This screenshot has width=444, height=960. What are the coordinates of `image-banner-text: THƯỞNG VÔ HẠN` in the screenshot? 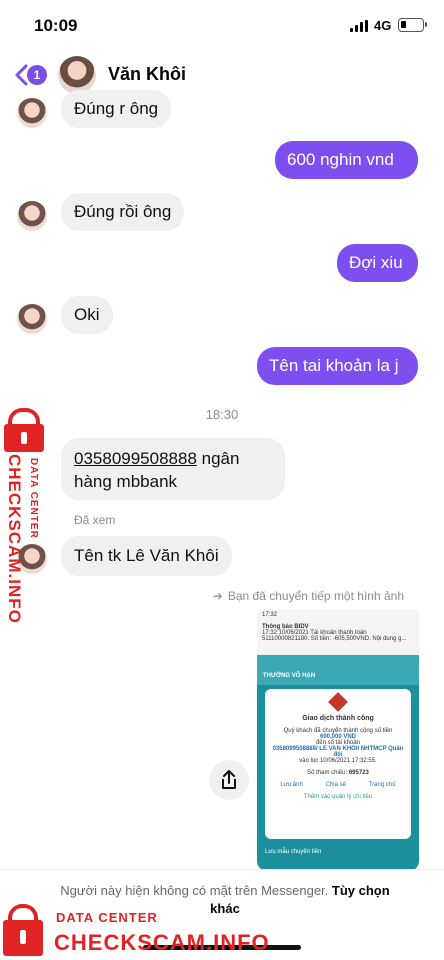 It's located at (289, 676).